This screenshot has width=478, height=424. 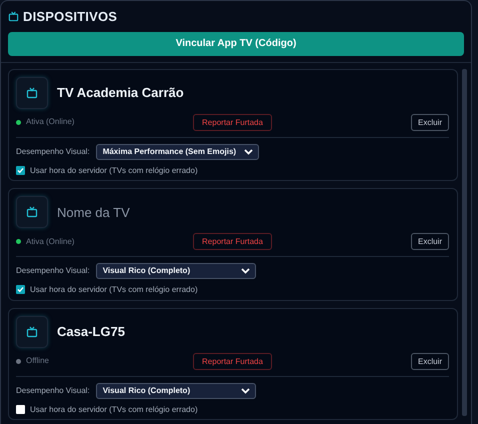 I want to click on status-text: Offline, so click(x=37, y=361).